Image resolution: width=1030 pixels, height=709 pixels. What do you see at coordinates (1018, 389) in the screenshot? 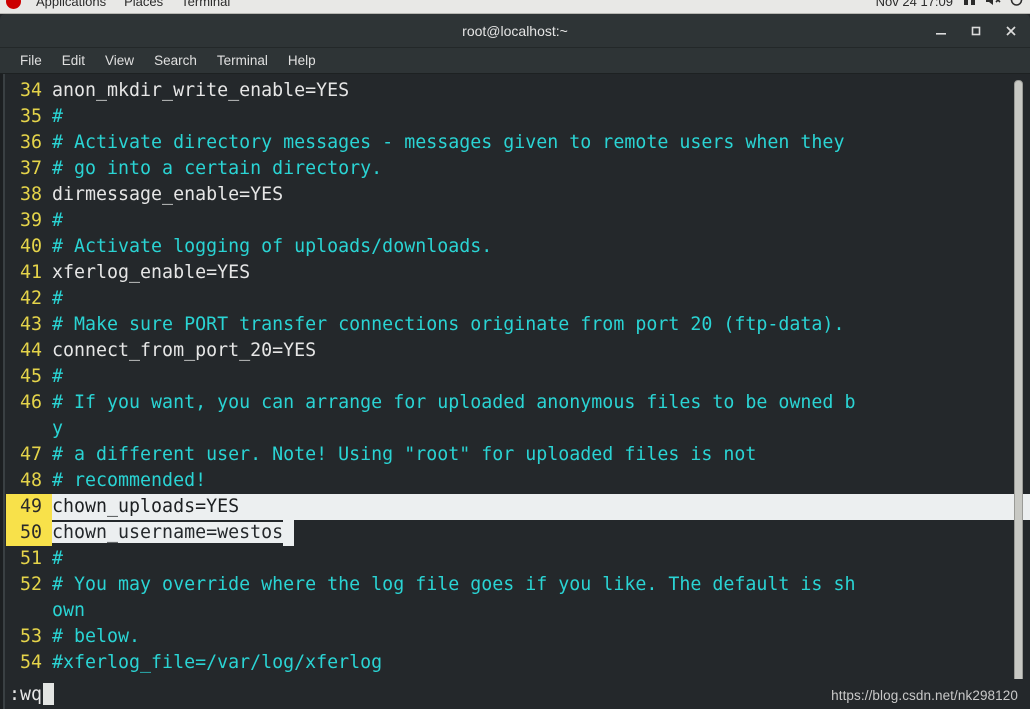
I see `scrollbar-thumb` at bounding box center [1018, 389].